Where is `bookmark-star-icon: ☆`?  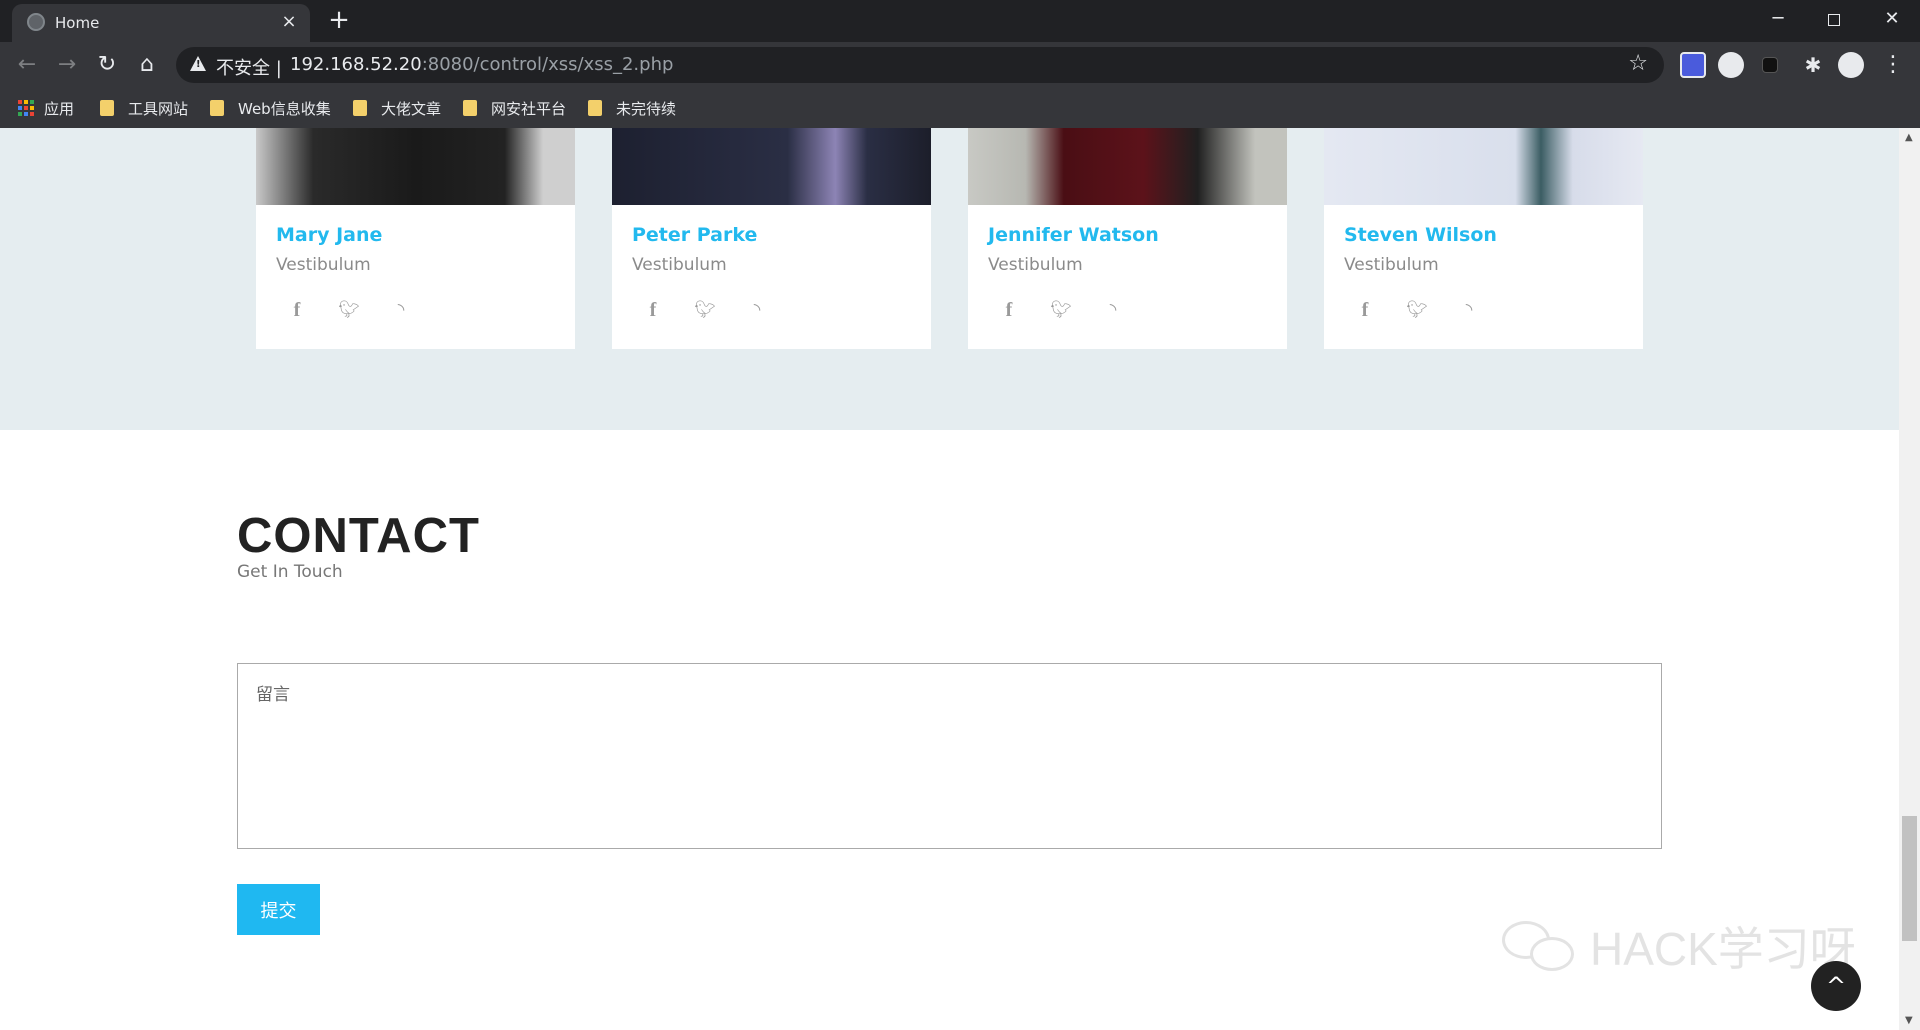 bookmark-star-icon: ☆ is located at coordinates (1638, 63).